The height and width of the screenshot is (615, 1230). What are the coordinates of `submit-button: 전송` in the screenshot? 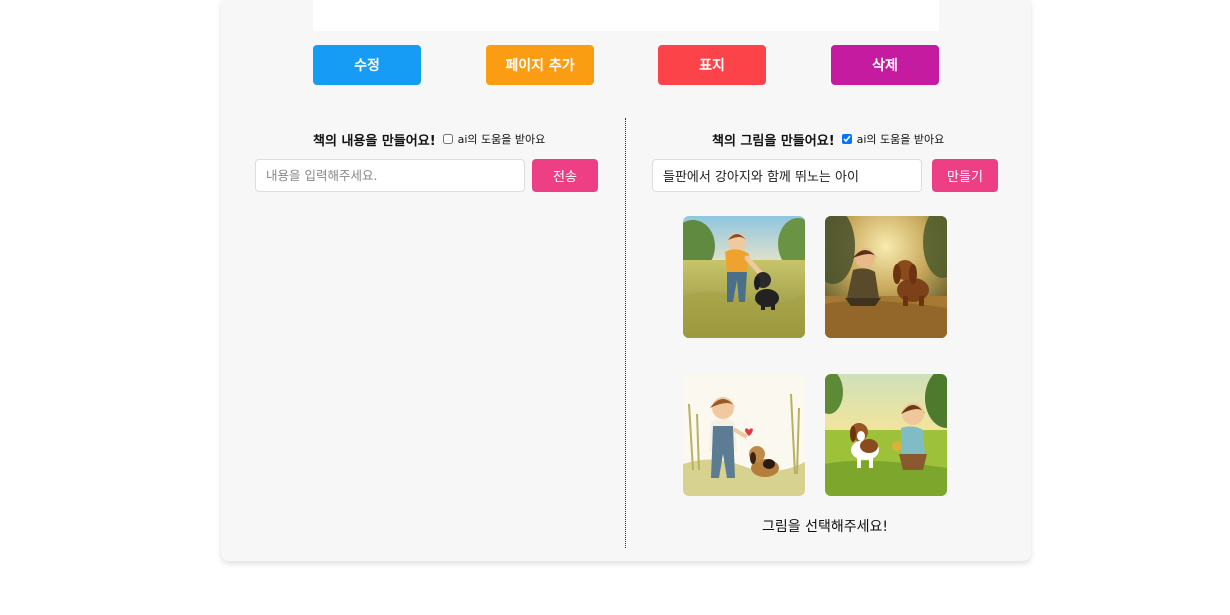 It's located at (565, 175).